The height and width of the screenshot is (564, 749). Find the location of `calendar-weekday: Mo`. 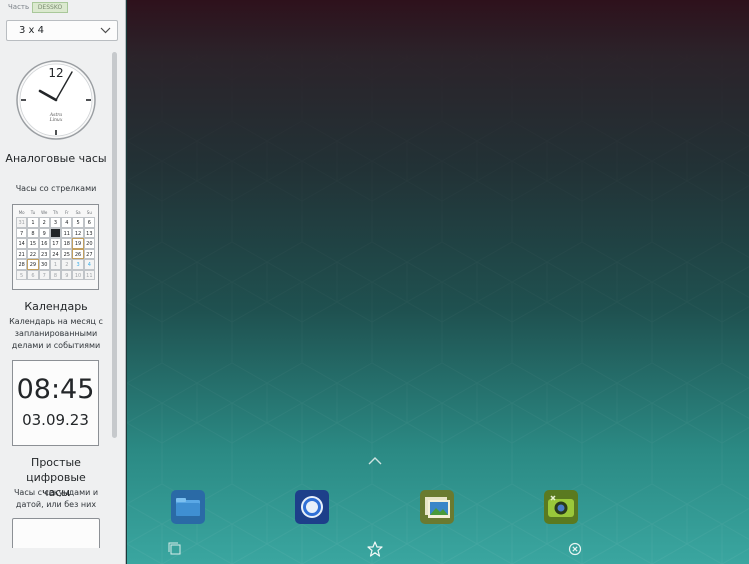

calendar-weekday: Mo is located at coordinates (21, 212).